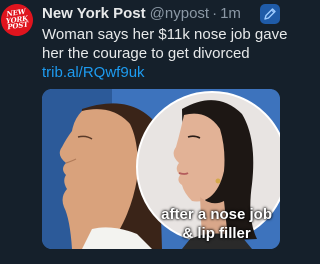 This screenshot has height=264, width=320. I want to click on caption-line-2: & lip filler, so click(216, 233).